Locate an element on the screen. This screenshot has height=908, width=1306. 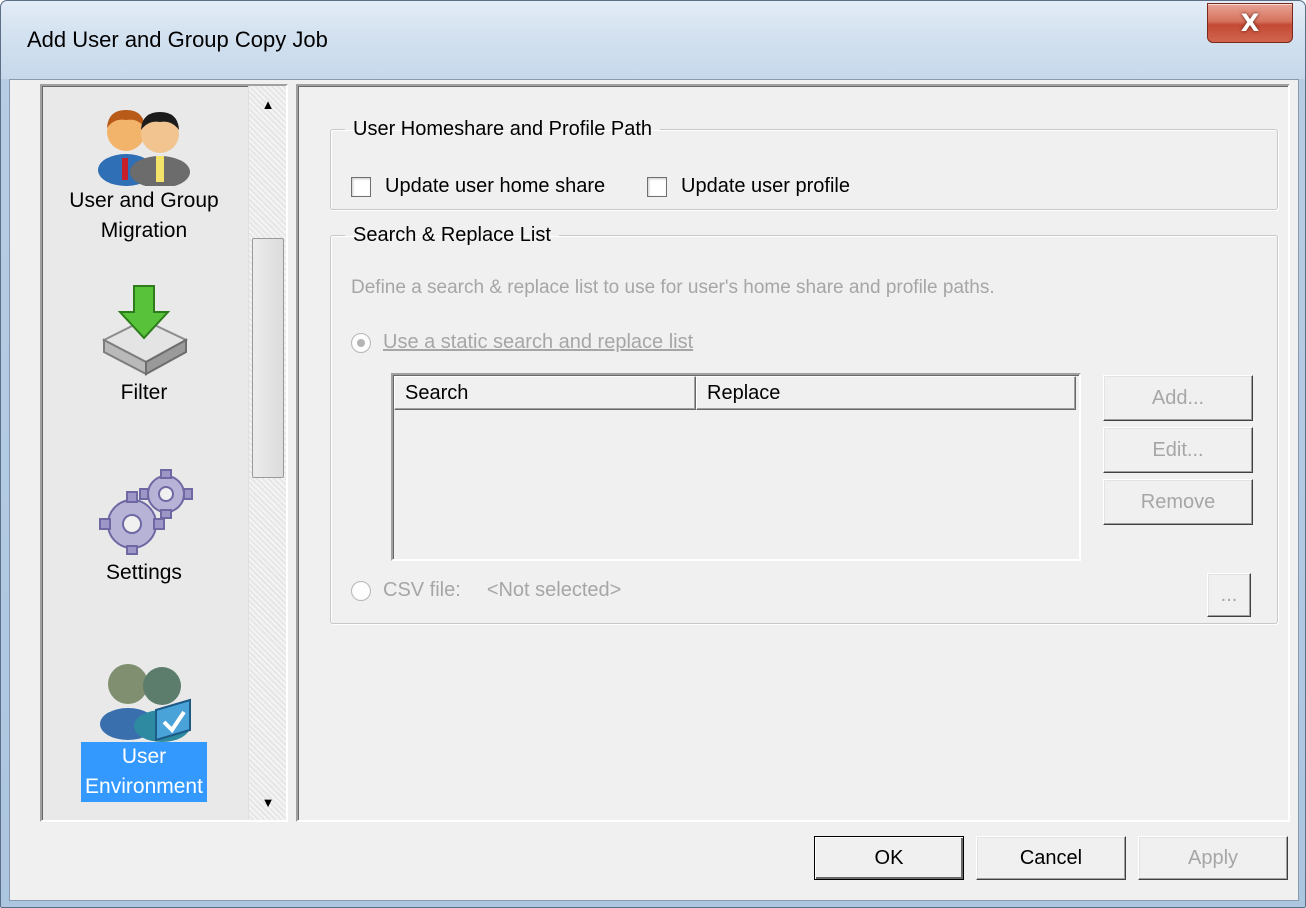
close-button: X is located at coordinates (1250, 23).